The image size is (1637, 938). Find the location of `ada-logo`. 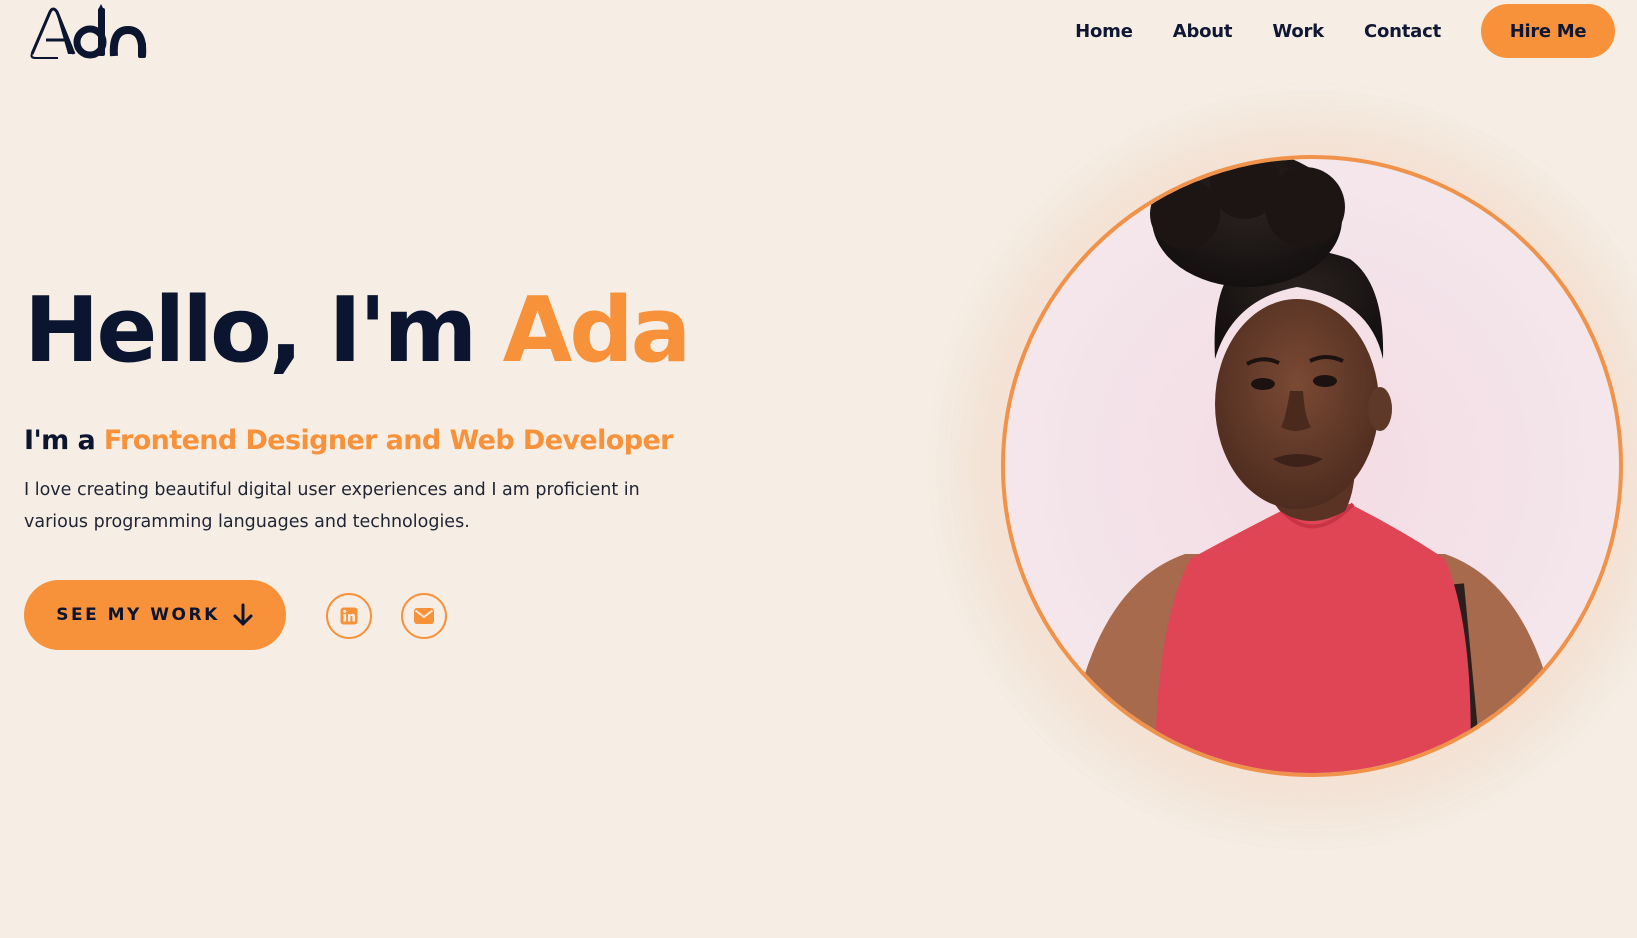

ada-logo is located at coordinates (91, 32).